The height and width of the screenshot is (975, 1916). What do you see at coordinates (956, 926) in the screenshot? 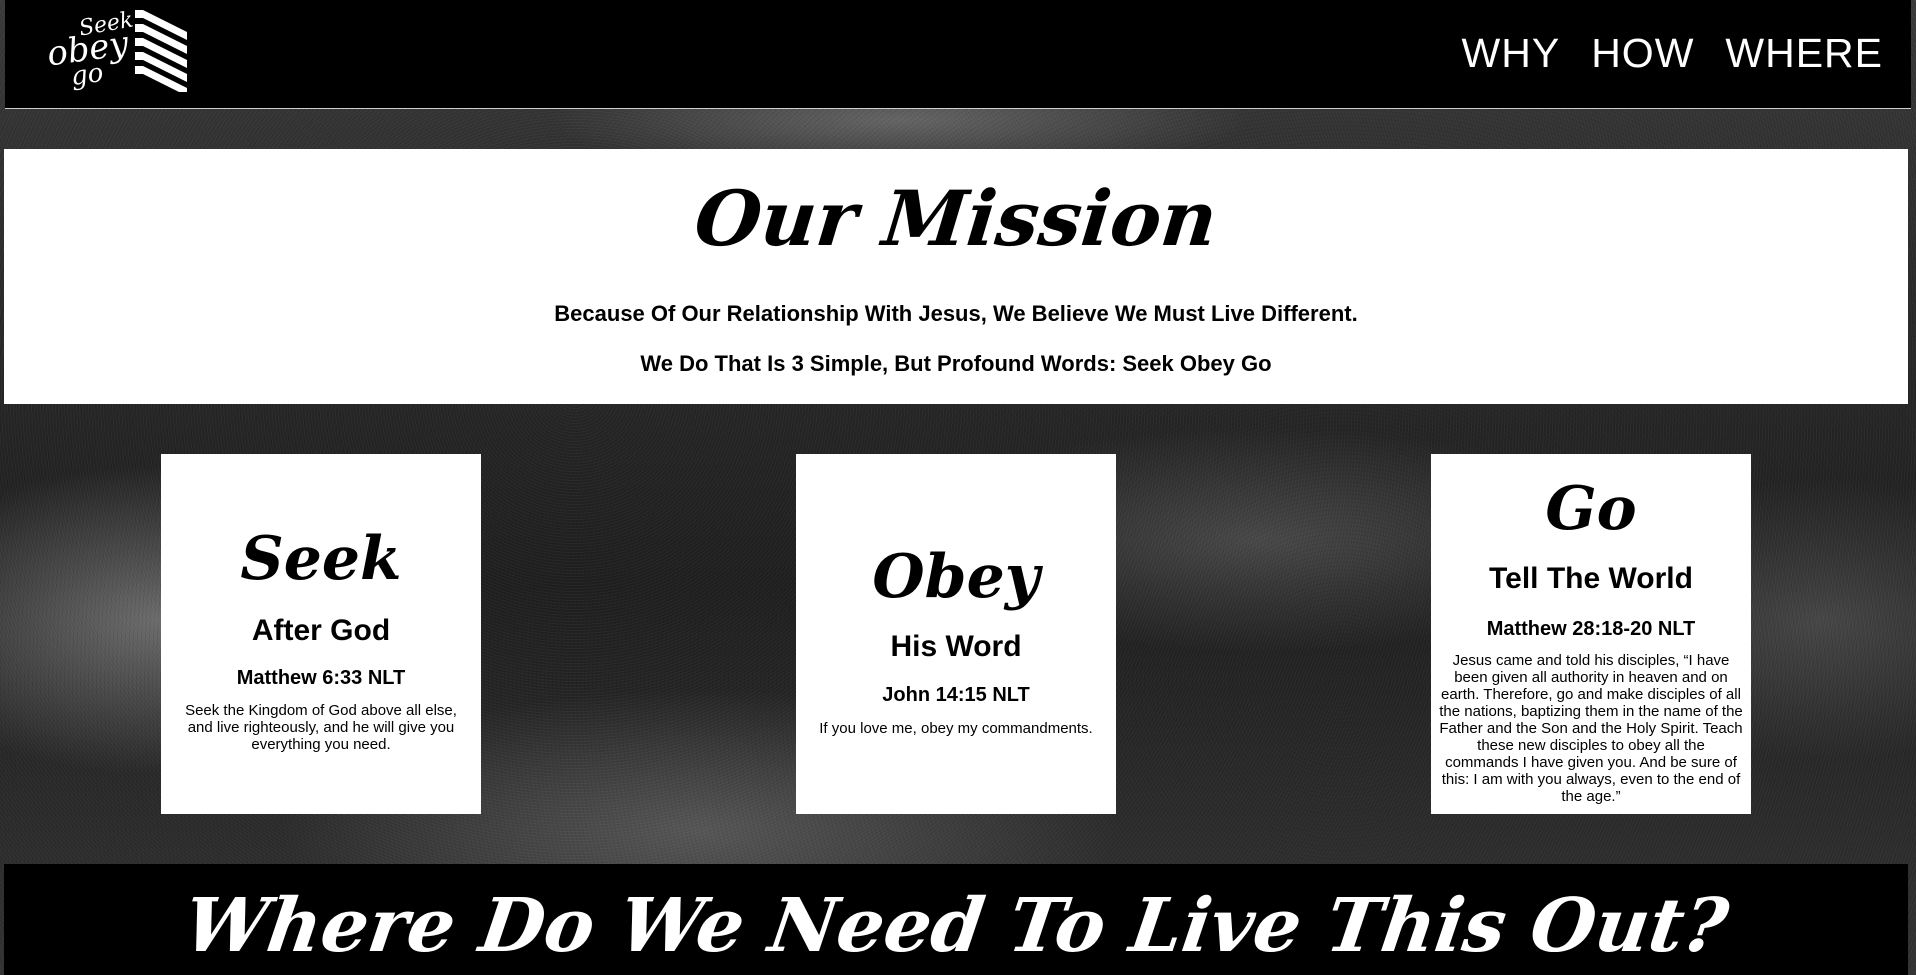
I see `banner-title: Where Do We Need To Live This Out?` at bounding box center [956, 926].